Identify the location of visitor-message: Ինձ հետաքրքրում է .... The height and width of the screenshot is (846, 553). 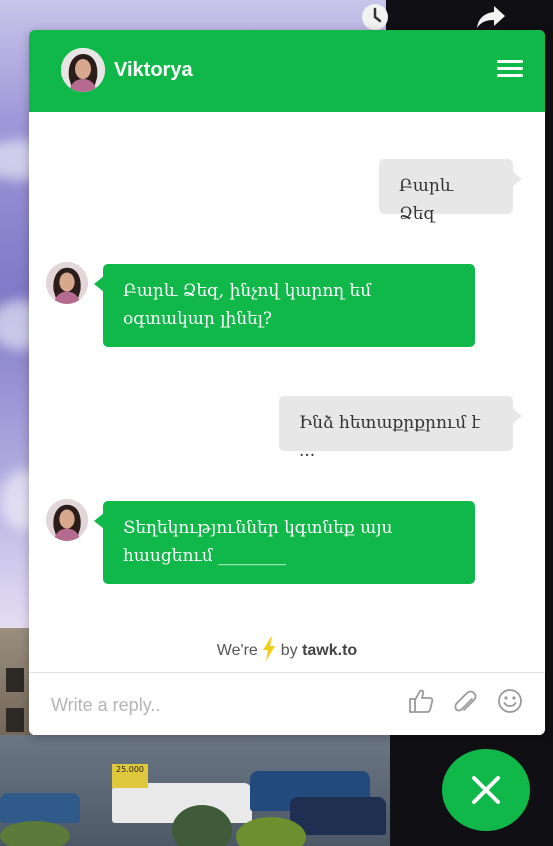
(400, 428).